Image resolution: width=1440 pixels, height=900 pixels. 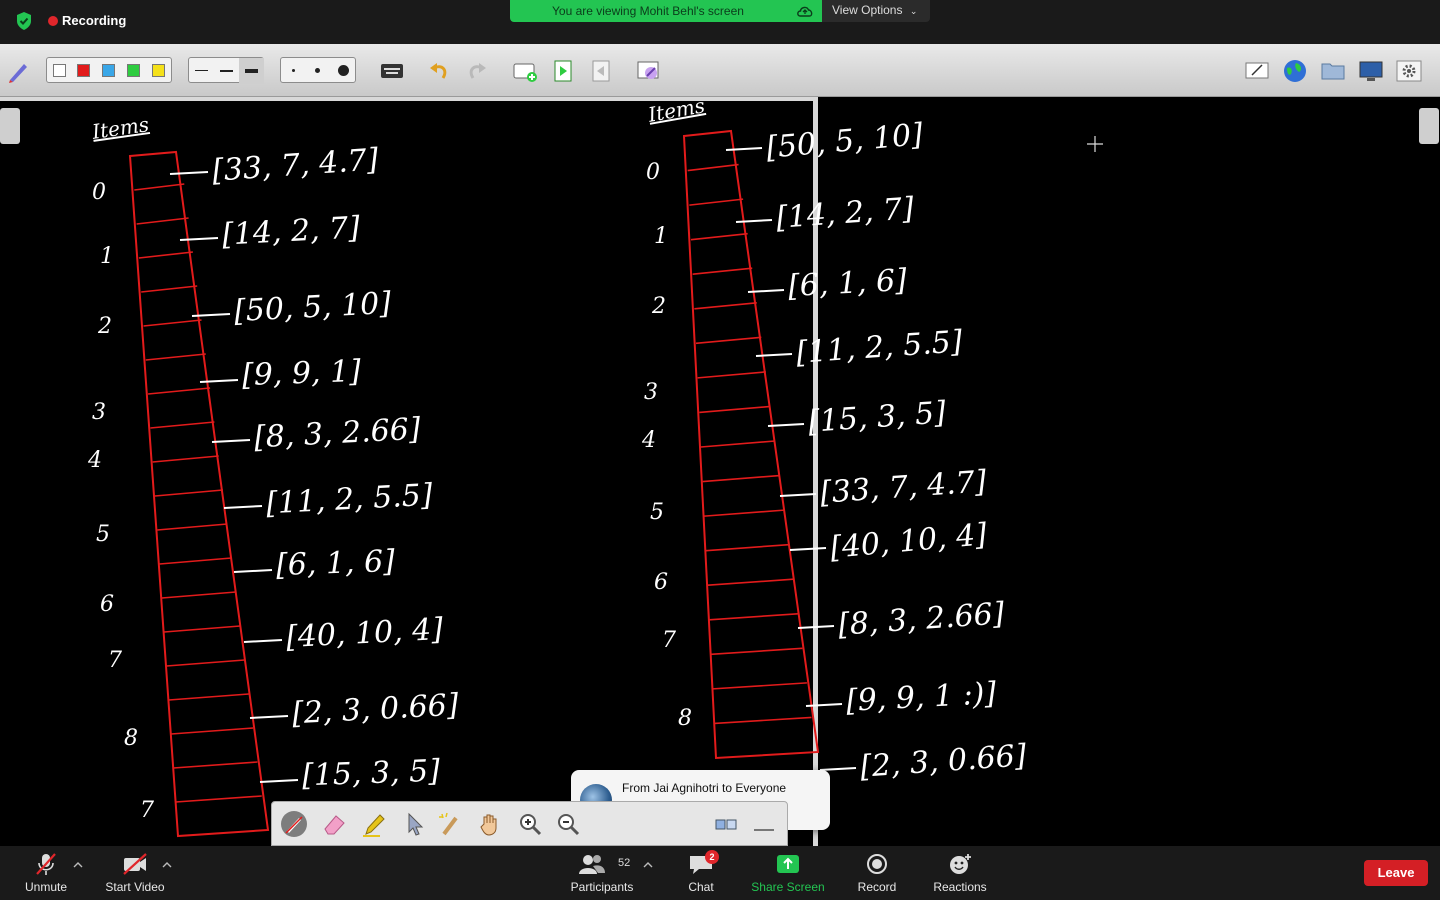 What do you see at coordinates (913, 11) in the screenshot?
I see `chevron-down-icon: ⌄` at bounding box center [913, 11].